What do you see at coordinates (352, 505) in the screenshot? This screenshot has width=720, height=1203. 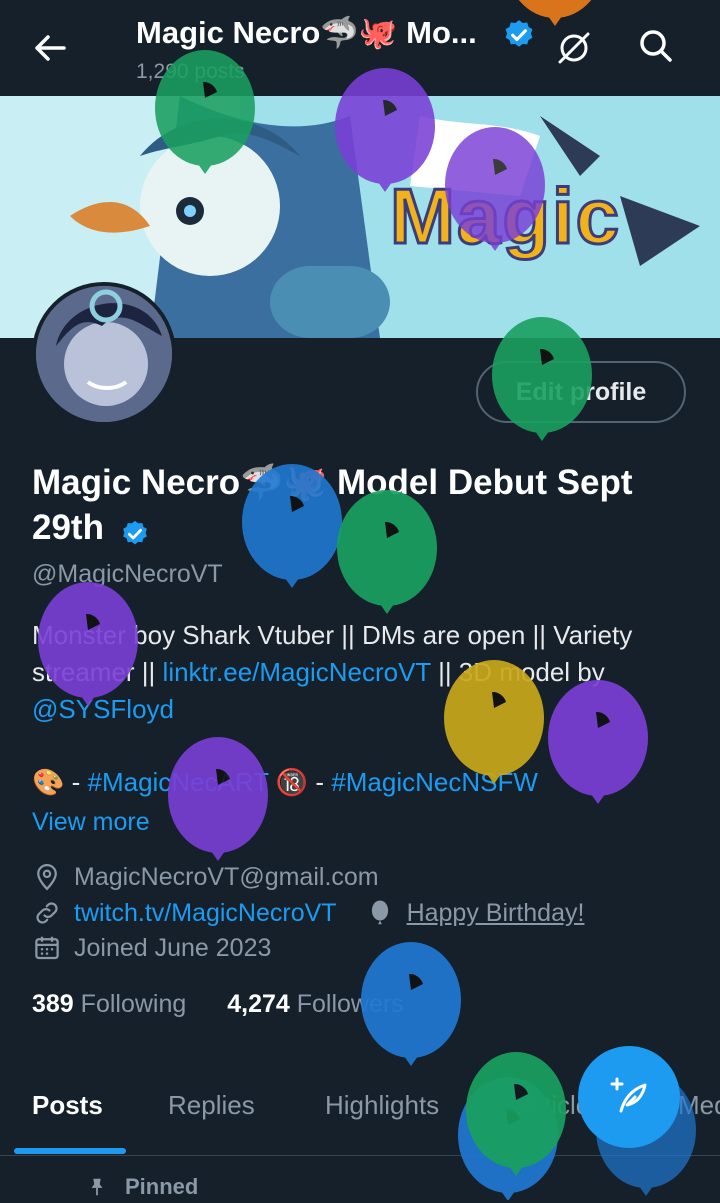 I see `profile-name: Magic Necro🦈🐙 Model Debut Sept 29th` at bounding box center [352, 505].